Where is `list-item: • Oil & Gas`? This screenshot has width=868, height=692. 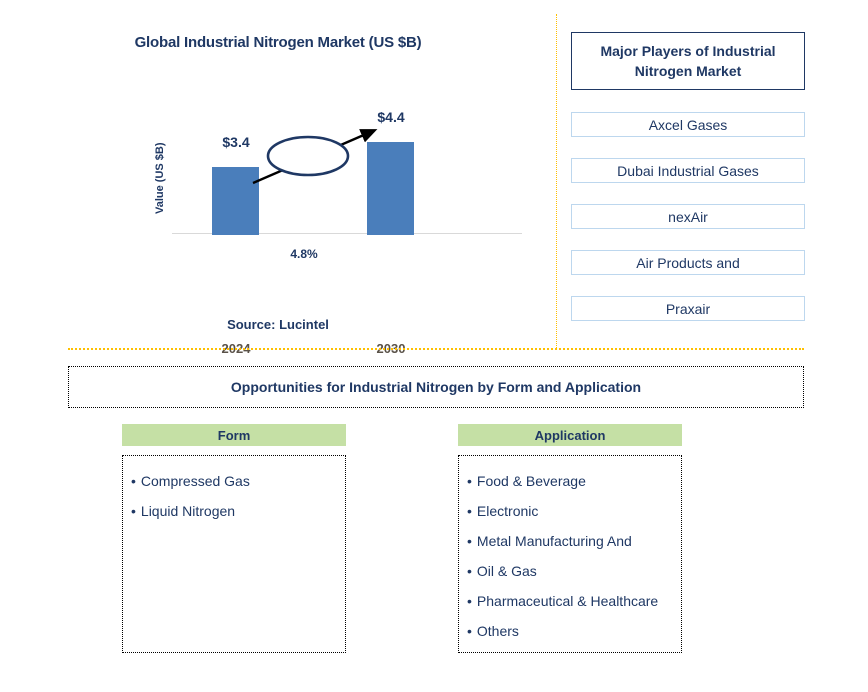 list-item: • Oil & Gas is located at coordinates (572, 571).